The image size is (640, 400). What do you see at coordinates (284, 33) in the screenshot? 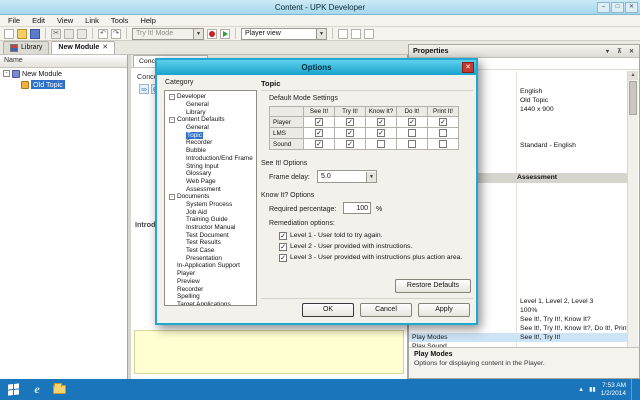
I see `player-view-combobox: Player view ▼` at bounding box center [284, 33].